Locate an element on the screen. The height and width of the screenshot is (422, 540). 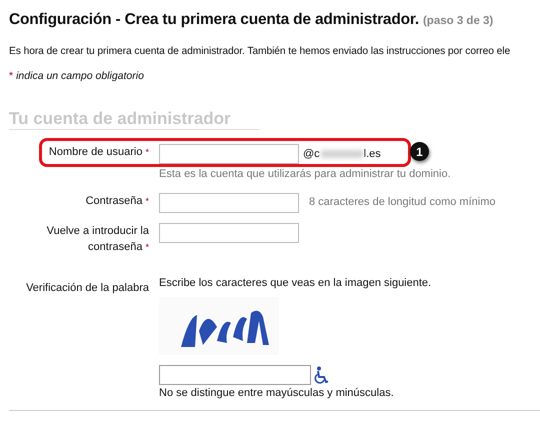
captcha-note: No se distingue entre mayúsculas y minúsculas. is located at coordinates (277, 394).